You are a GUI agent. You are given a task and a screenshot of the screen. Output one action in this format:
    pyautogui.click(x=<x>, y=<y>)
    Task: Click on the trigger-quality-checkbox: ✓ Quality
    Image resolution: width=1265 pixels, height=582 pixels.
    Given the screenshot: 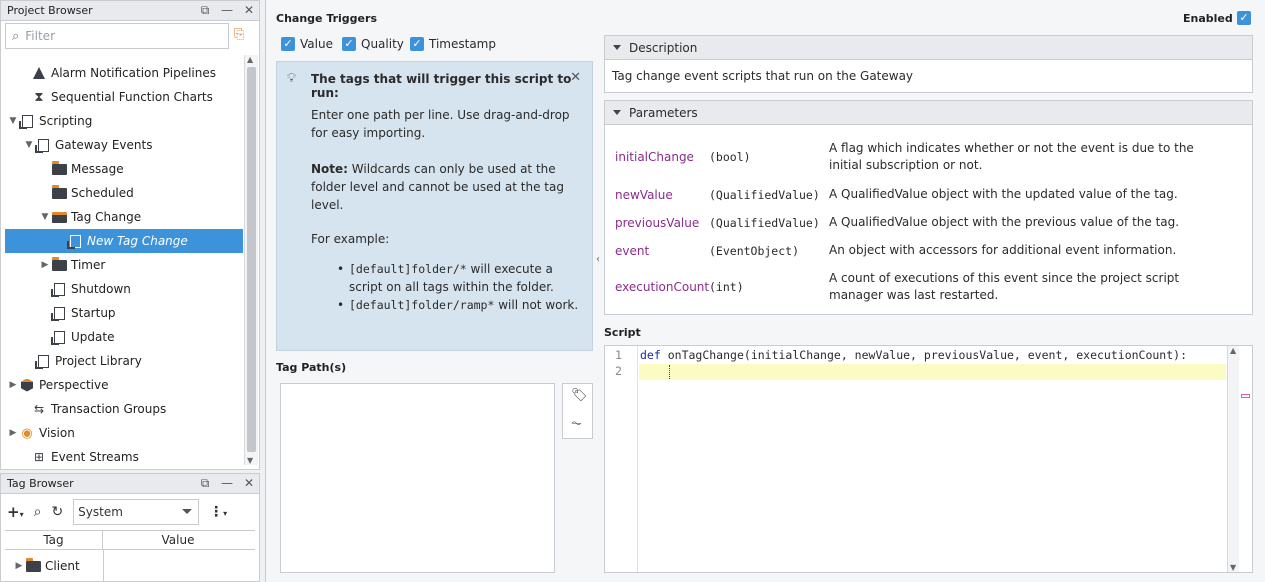 What is the action you would take?
    pyautogui.click(x=373, y=44)
    